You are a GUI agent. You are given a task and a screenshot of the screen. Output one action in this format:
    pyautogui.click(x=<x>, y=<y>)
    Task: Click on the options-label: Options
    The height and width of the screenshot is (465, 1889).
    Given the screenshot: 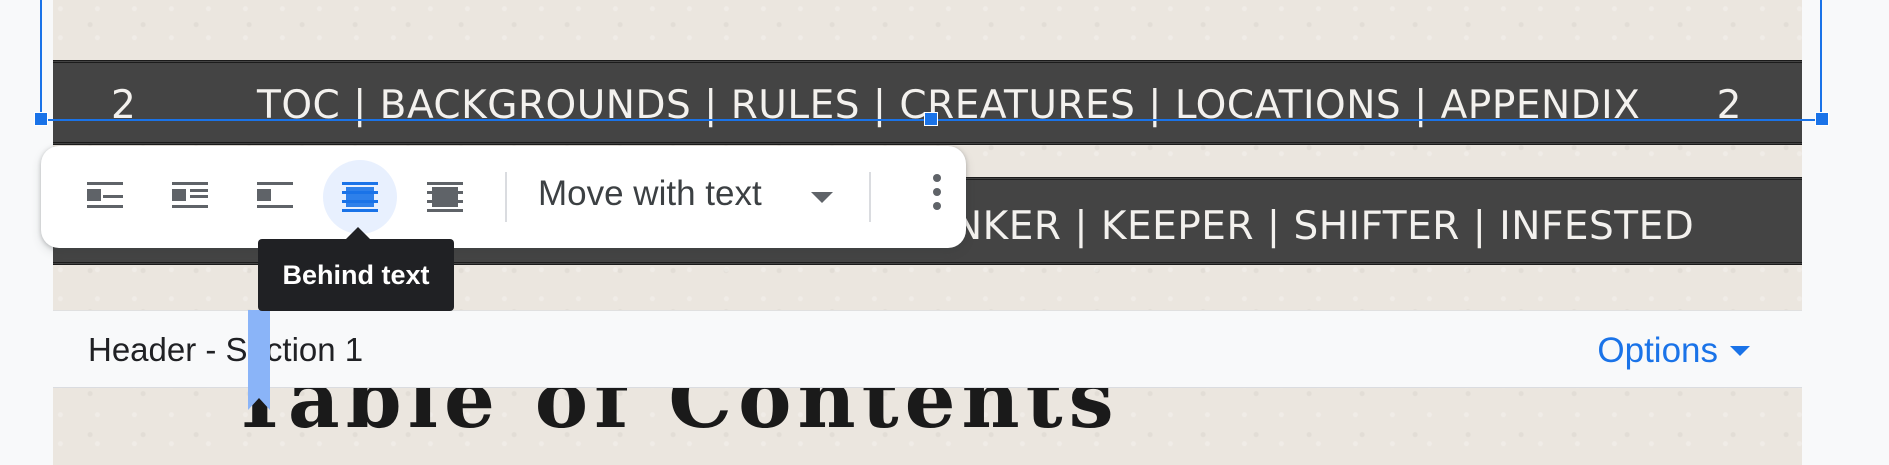 What is the action you would take?
    pyautogui.click(x=1657, y=350)
    